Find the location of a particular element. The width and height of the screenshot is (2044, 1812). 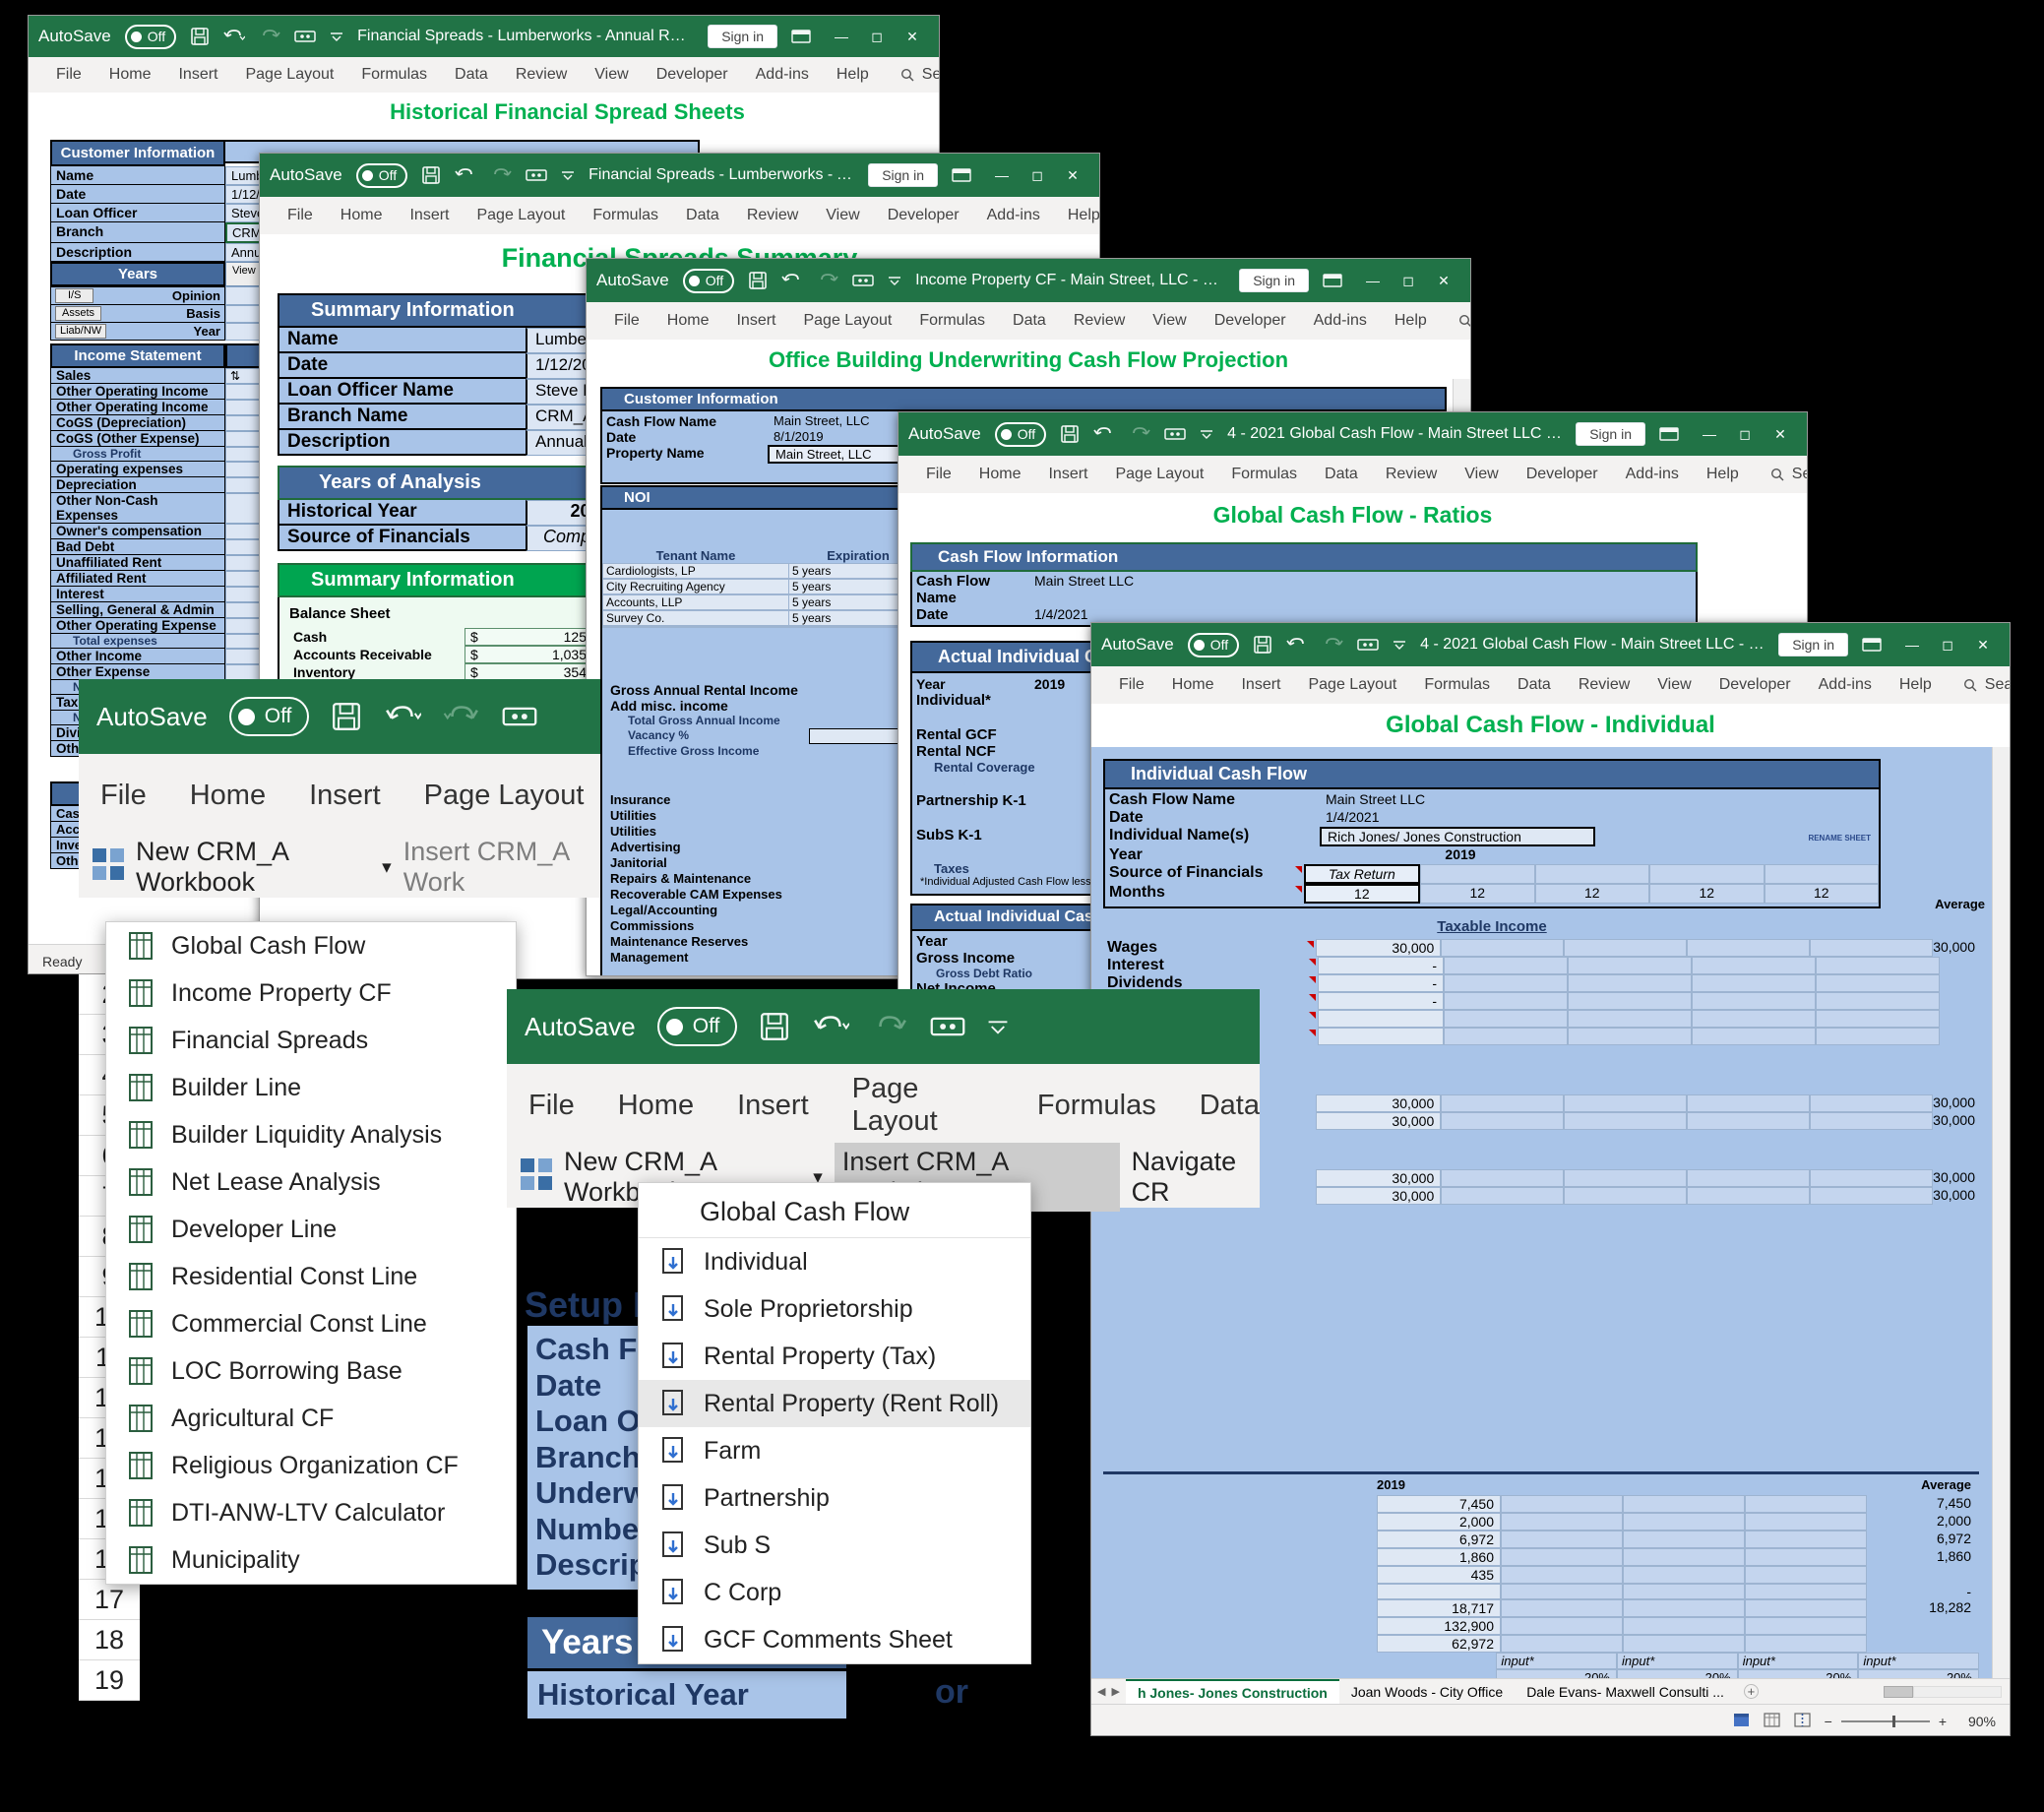

menu-item-5: Partnership is located at coordinates (834, 1498).